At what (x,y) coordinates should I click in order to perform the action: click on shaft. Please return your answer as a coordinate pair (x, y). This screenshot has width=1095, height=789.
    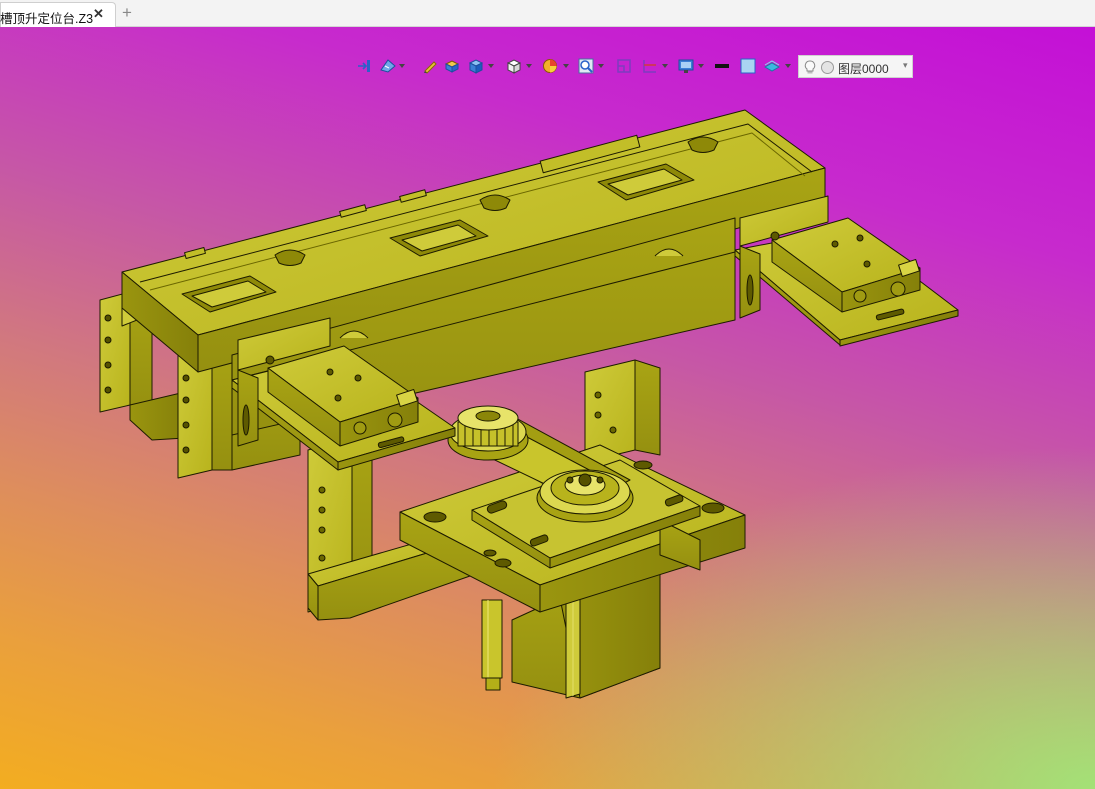
    Looking at the image, I should click on (492, 645).